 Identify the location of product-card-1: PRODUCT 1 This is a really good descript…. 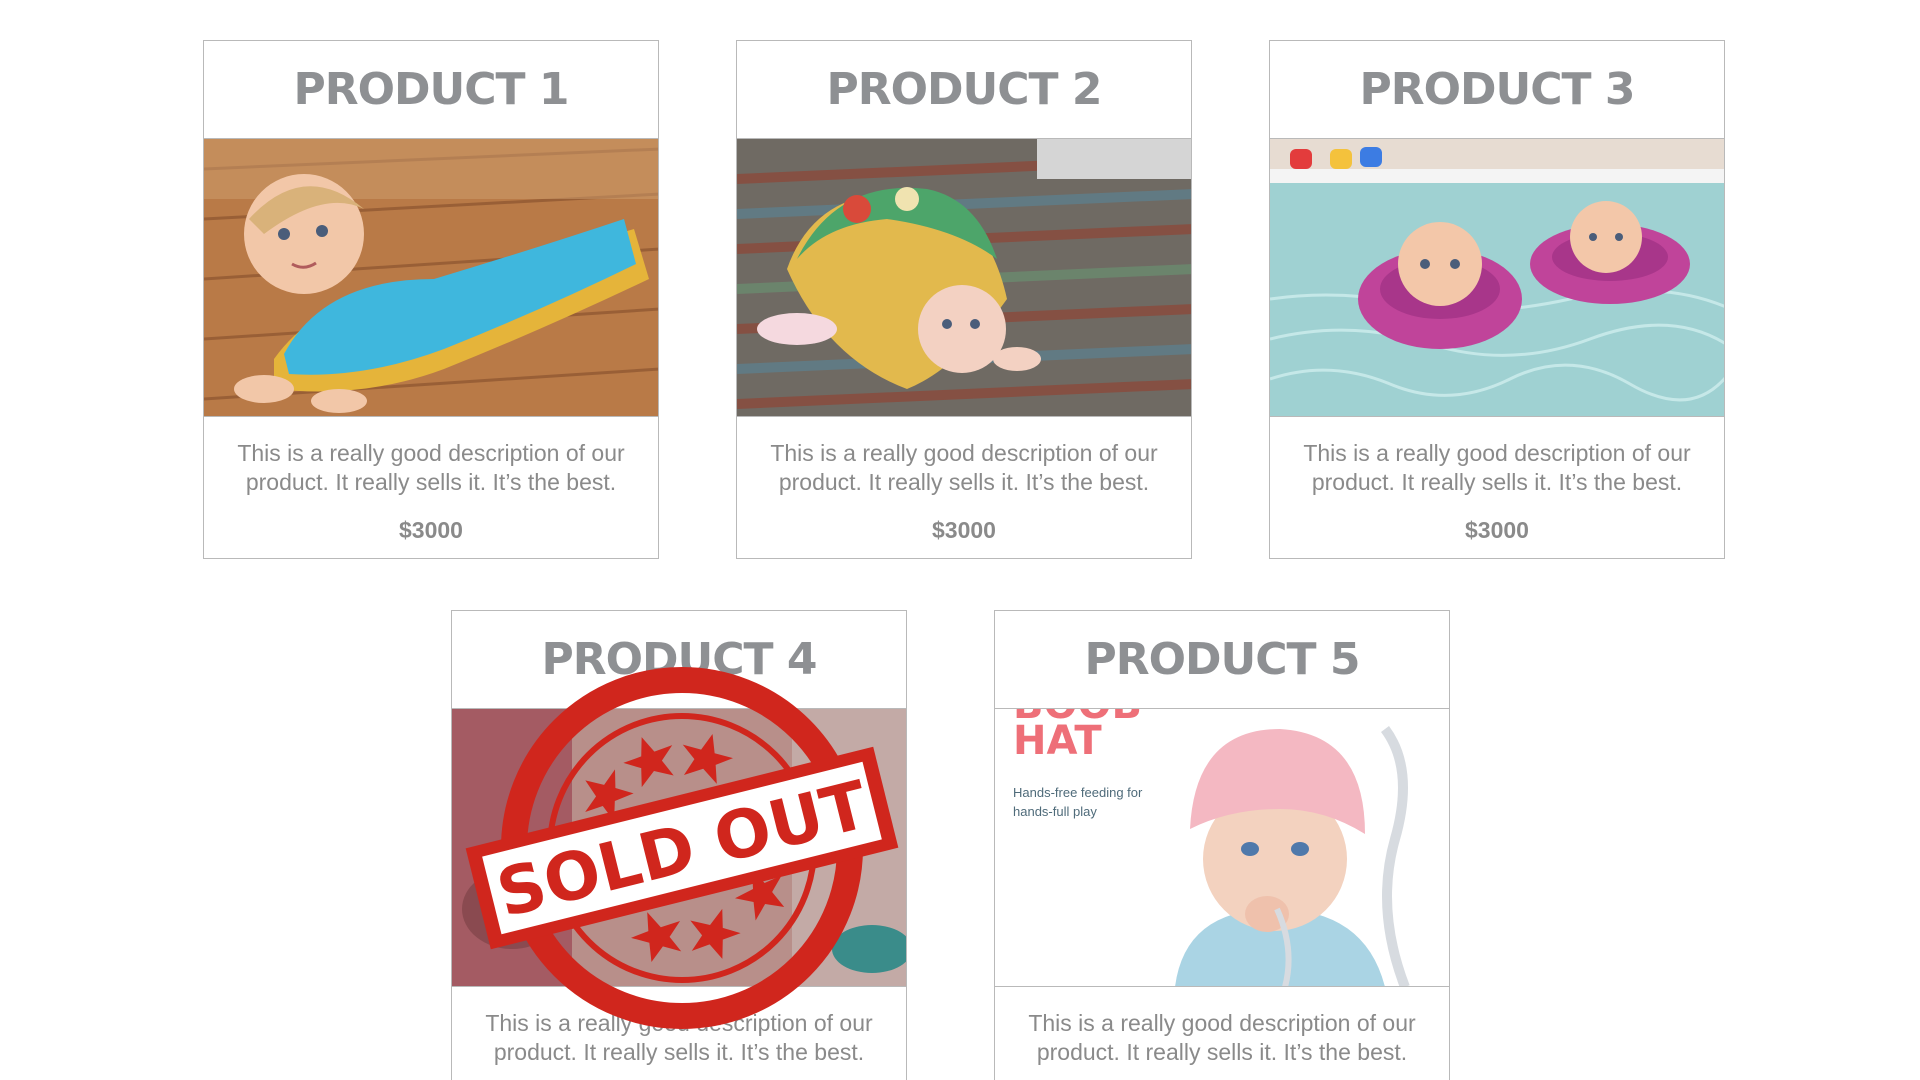
(431, 299).